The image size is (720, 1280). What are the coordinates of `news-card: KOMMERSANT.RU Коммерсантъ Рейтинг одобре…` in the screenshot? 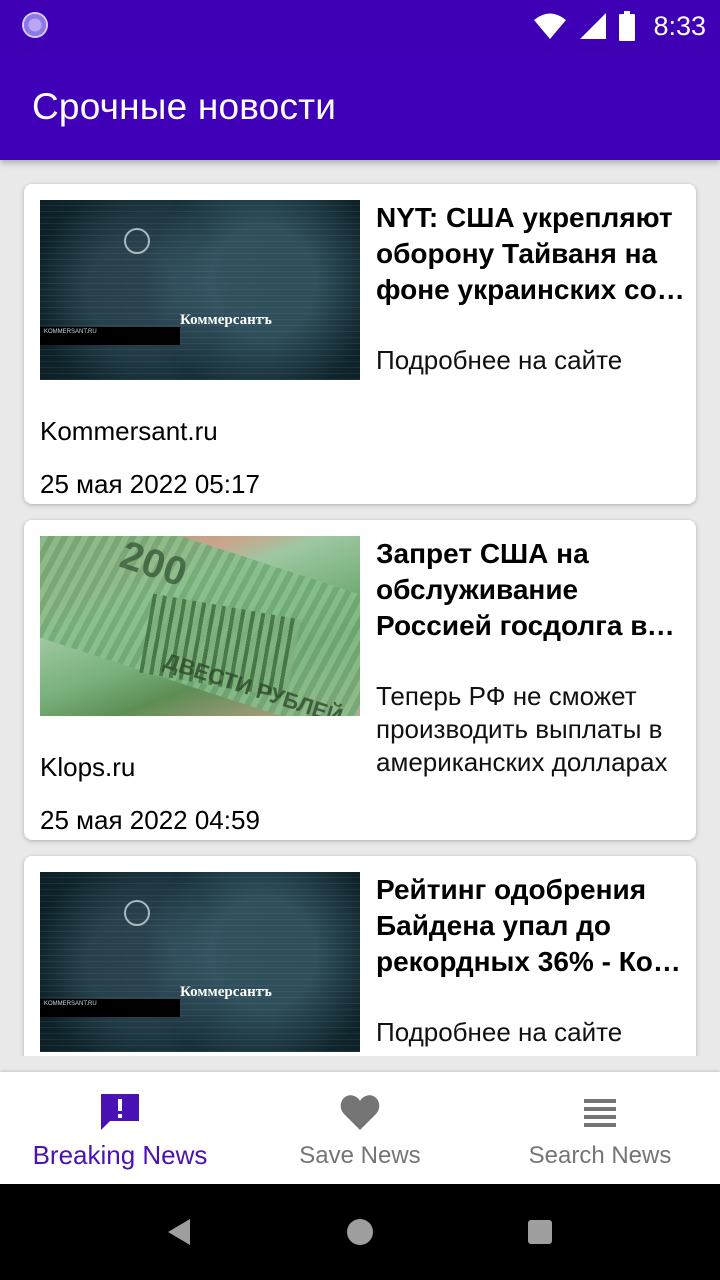 It's located at (360, 956).